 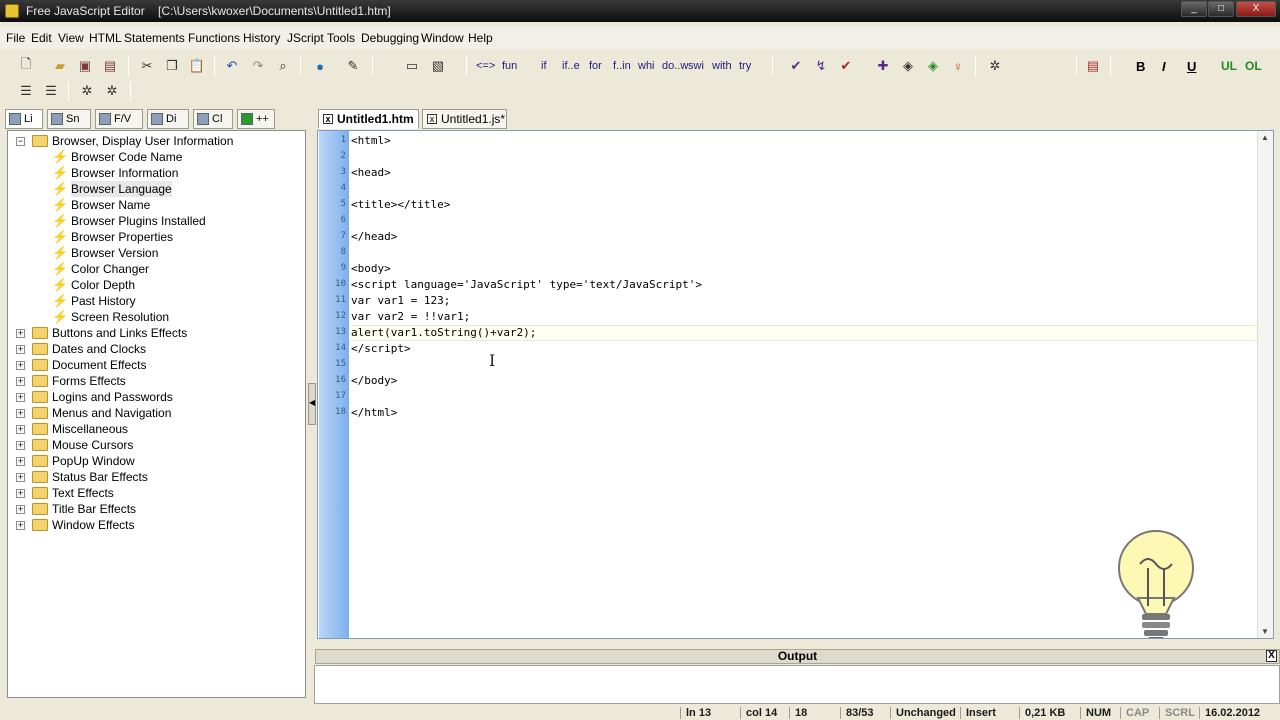 What do you see at coordinates (110, 66) in the screenshot?
I see `save-all-icon: ▤` at bounding box center [110, 66].